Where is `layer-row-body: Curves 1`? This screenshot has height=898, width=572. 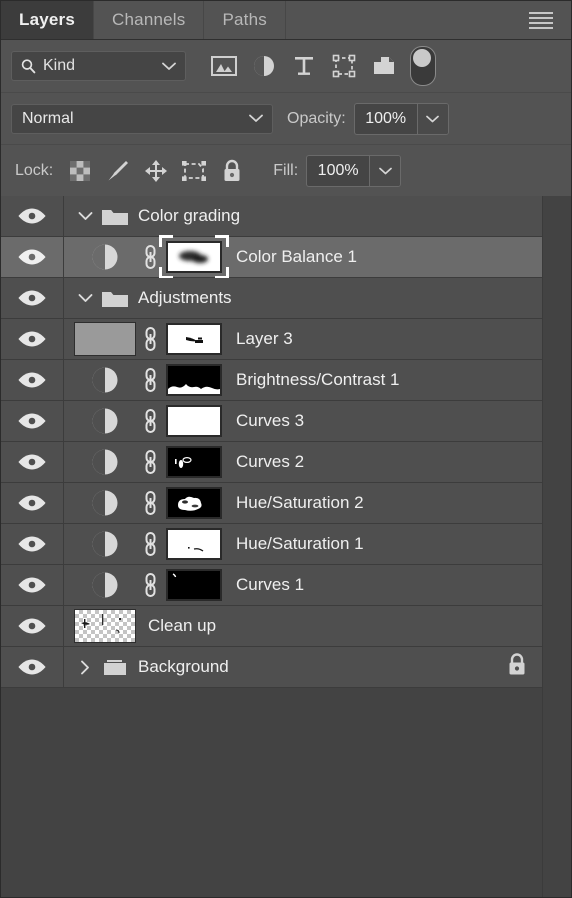
layer-row-body: Curves 1 is located at coordinates (303, 585).